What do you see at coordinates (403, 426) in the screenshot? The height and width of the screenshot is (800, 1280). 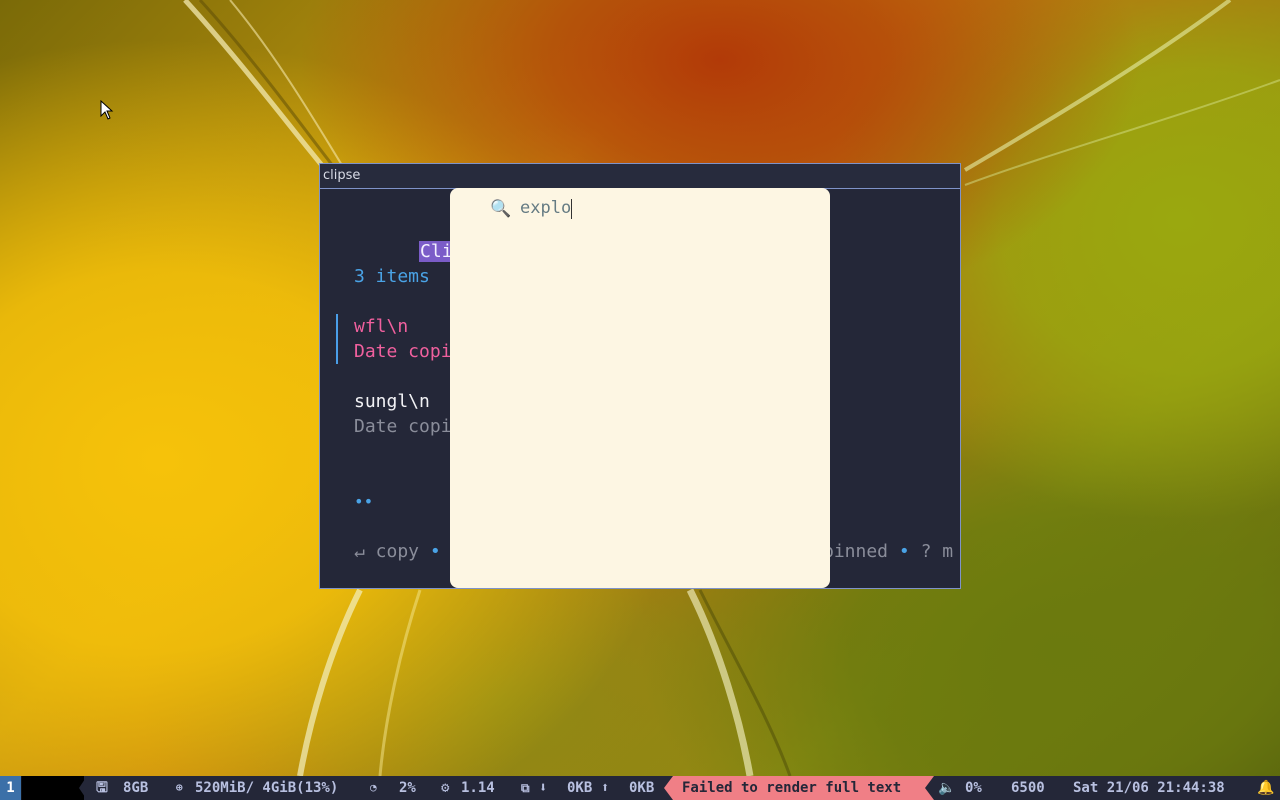 I see `list-item-date: Date copi` at bounding box center [403, 426].